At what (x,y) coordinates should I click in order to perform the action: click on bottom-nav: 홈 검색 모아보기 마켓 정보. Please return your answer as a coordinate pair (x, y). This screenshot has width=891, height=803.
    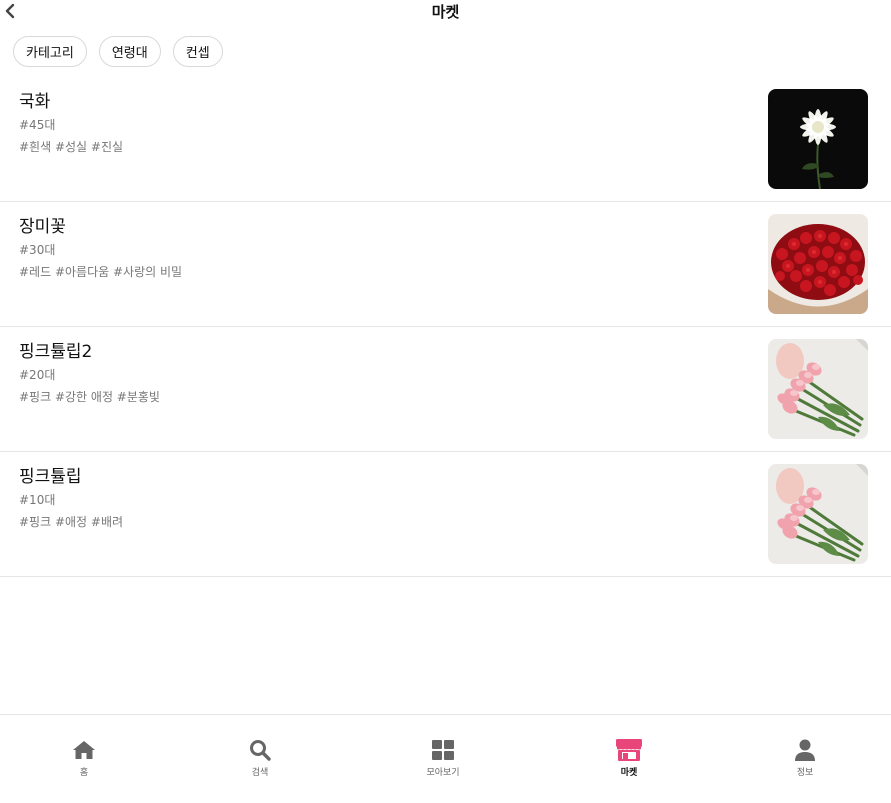
    Looking at the image, I should click on (445, 758).